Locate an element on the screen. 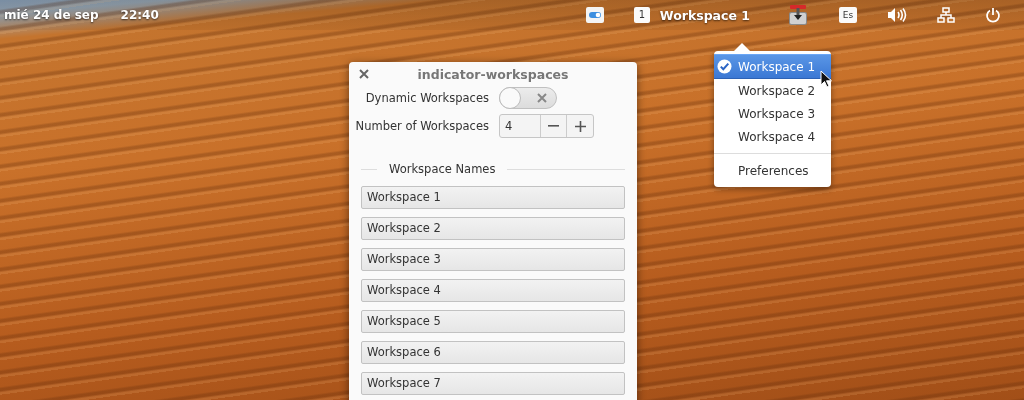  minus-icon is located at coordinates (554, 126).